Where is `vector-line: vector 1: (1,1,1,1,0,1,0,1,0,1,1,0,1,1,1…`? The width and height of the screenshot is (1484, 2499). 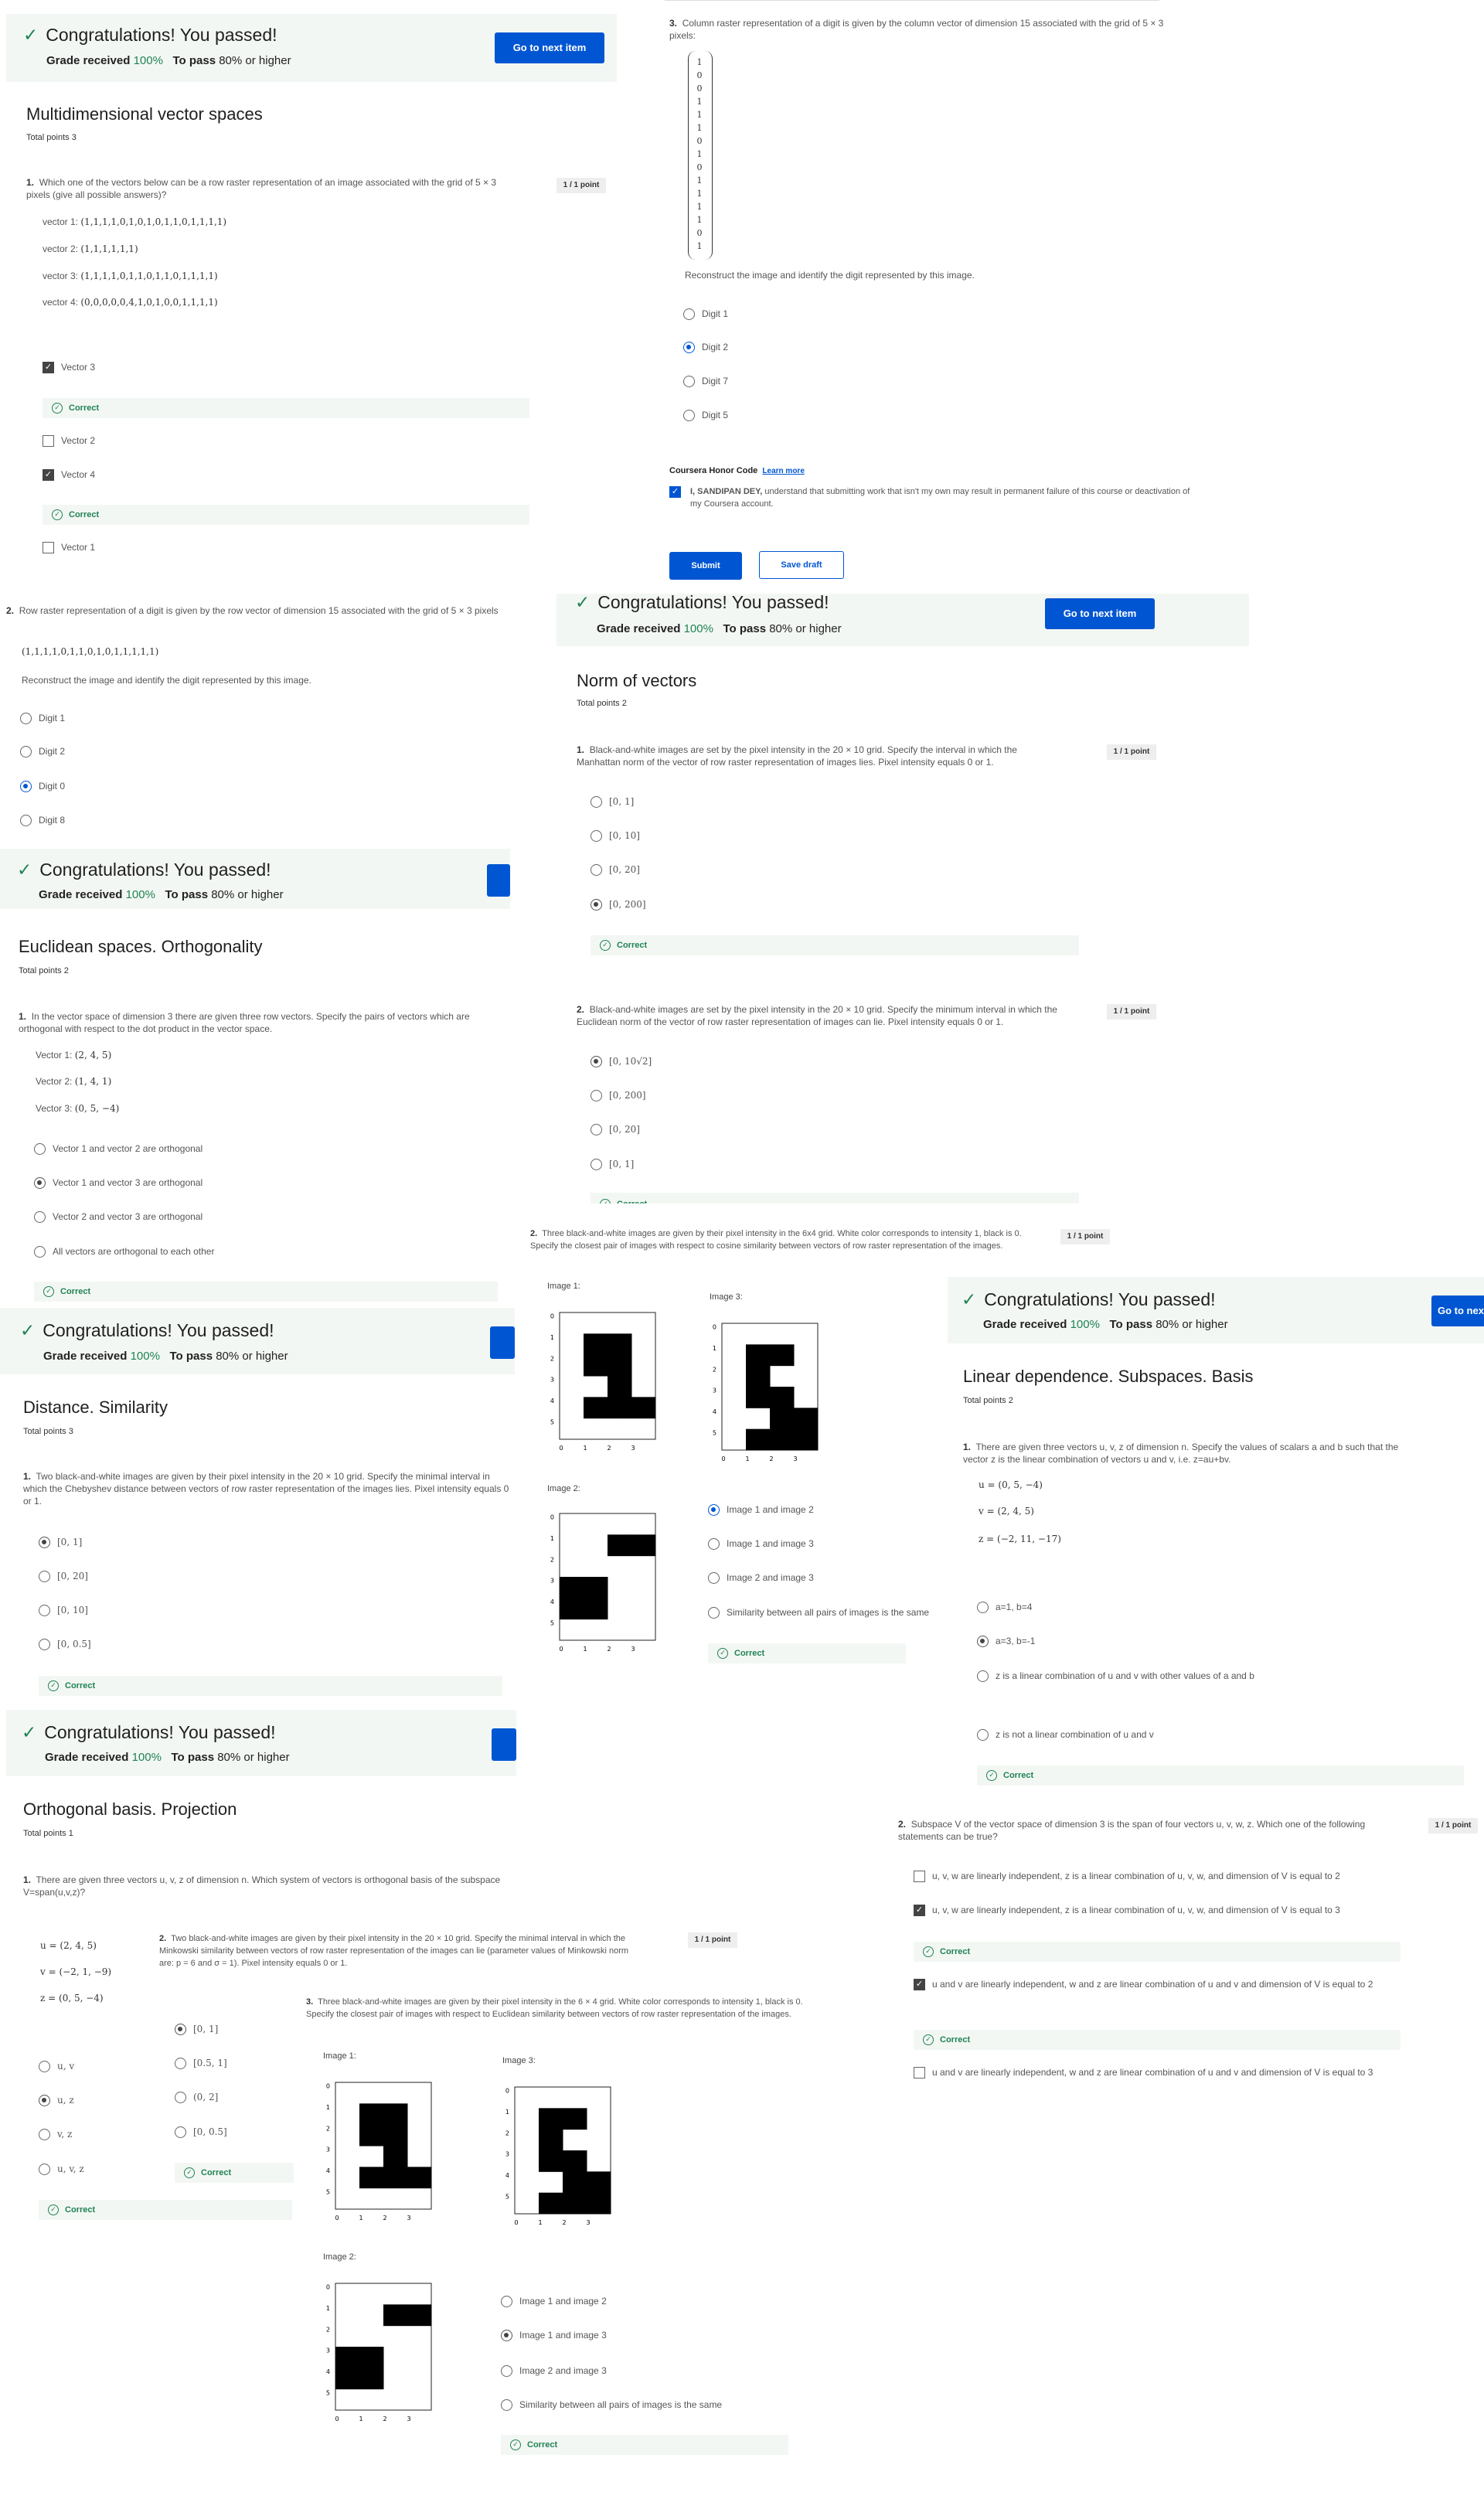
vector-line: vector 1: (1,1,1,1,0,1,0,1,0,1,1,0,1,1,1… is located at coordinates (135, 221).